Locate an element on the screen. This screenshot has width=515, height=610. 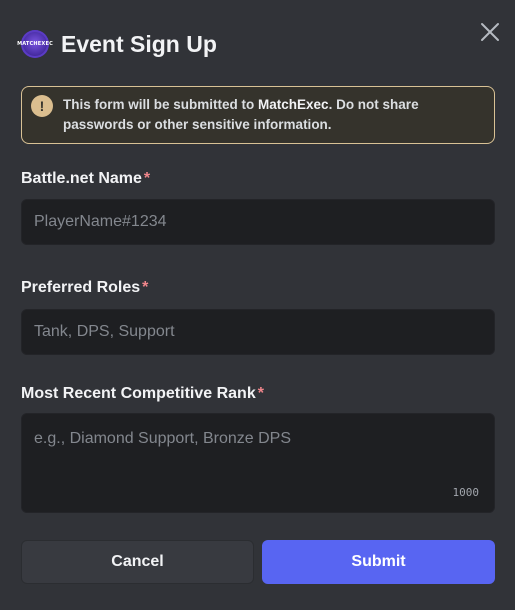
app-logo-icon: MATCHEXEC is located at coordinates (35, 44).